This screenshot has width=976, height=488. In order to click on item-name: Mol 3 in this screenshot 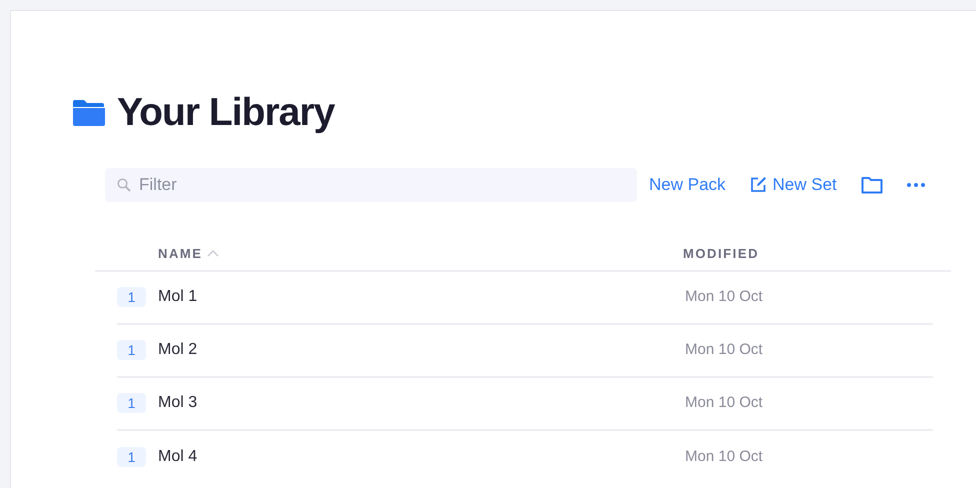, I will do `click(421, 403)`.